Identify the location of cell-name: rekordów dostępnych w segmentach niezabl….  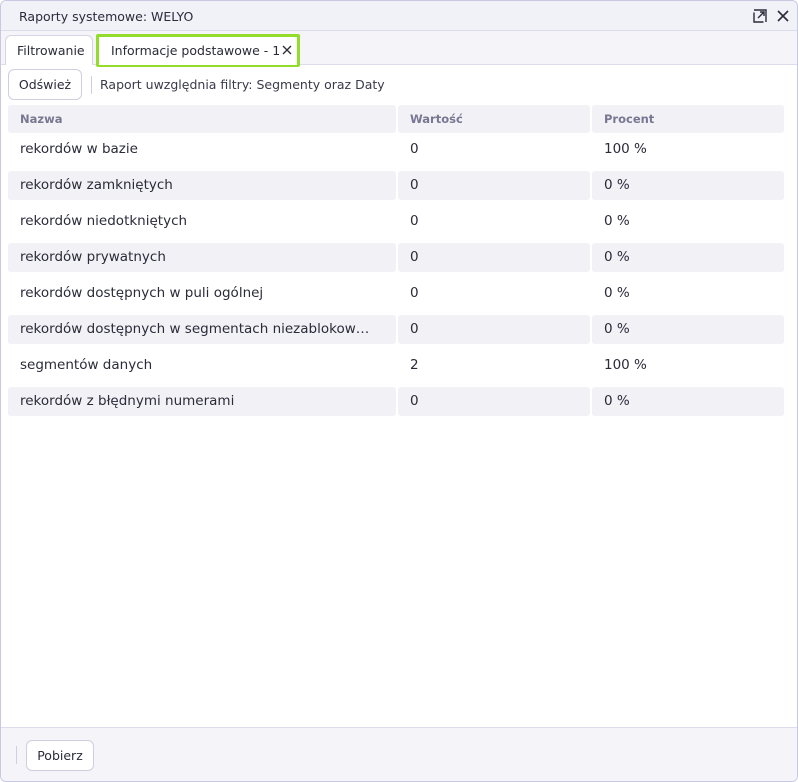
(202, 329).